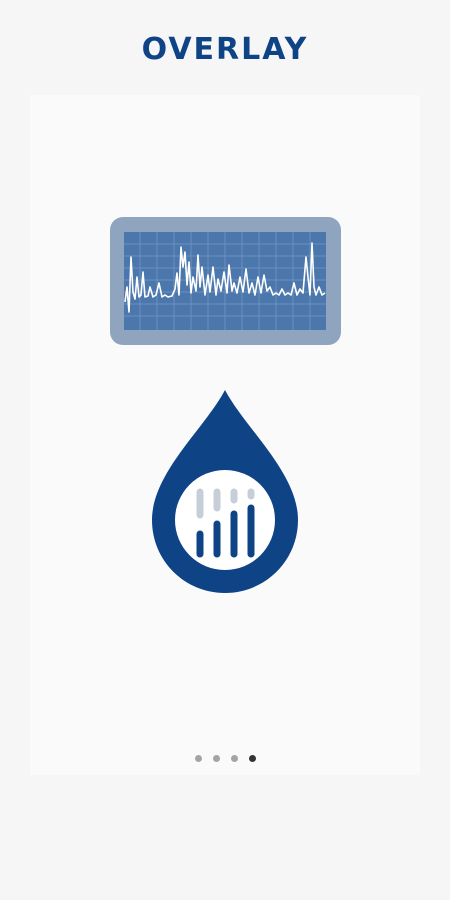 The width and height of the screenshot is (450, 900). I want to click on page-title: OVERLAY, so click(225, 49).